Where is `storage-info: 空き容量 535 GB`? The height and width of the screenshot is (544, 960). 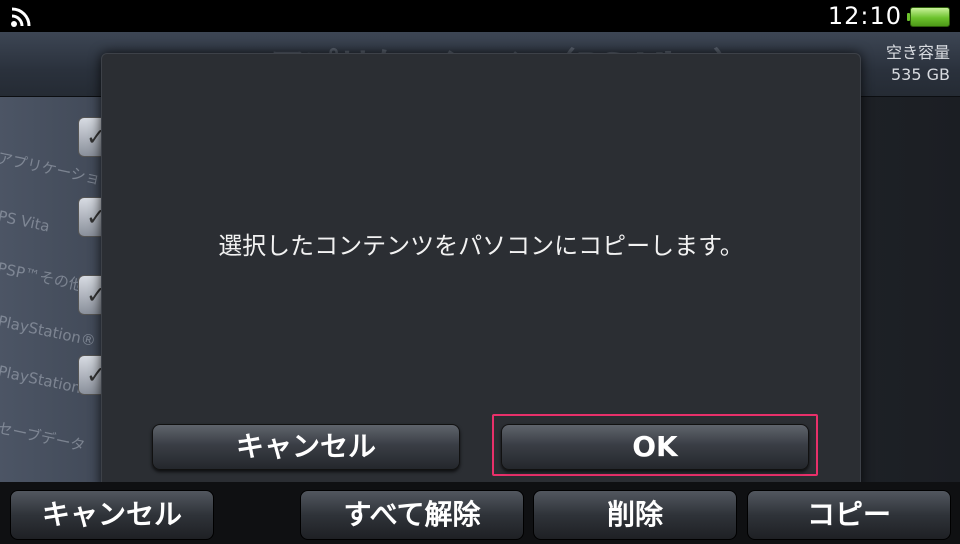 storage-info: 空き容量 535 GB is located at coordinates (918, 64).